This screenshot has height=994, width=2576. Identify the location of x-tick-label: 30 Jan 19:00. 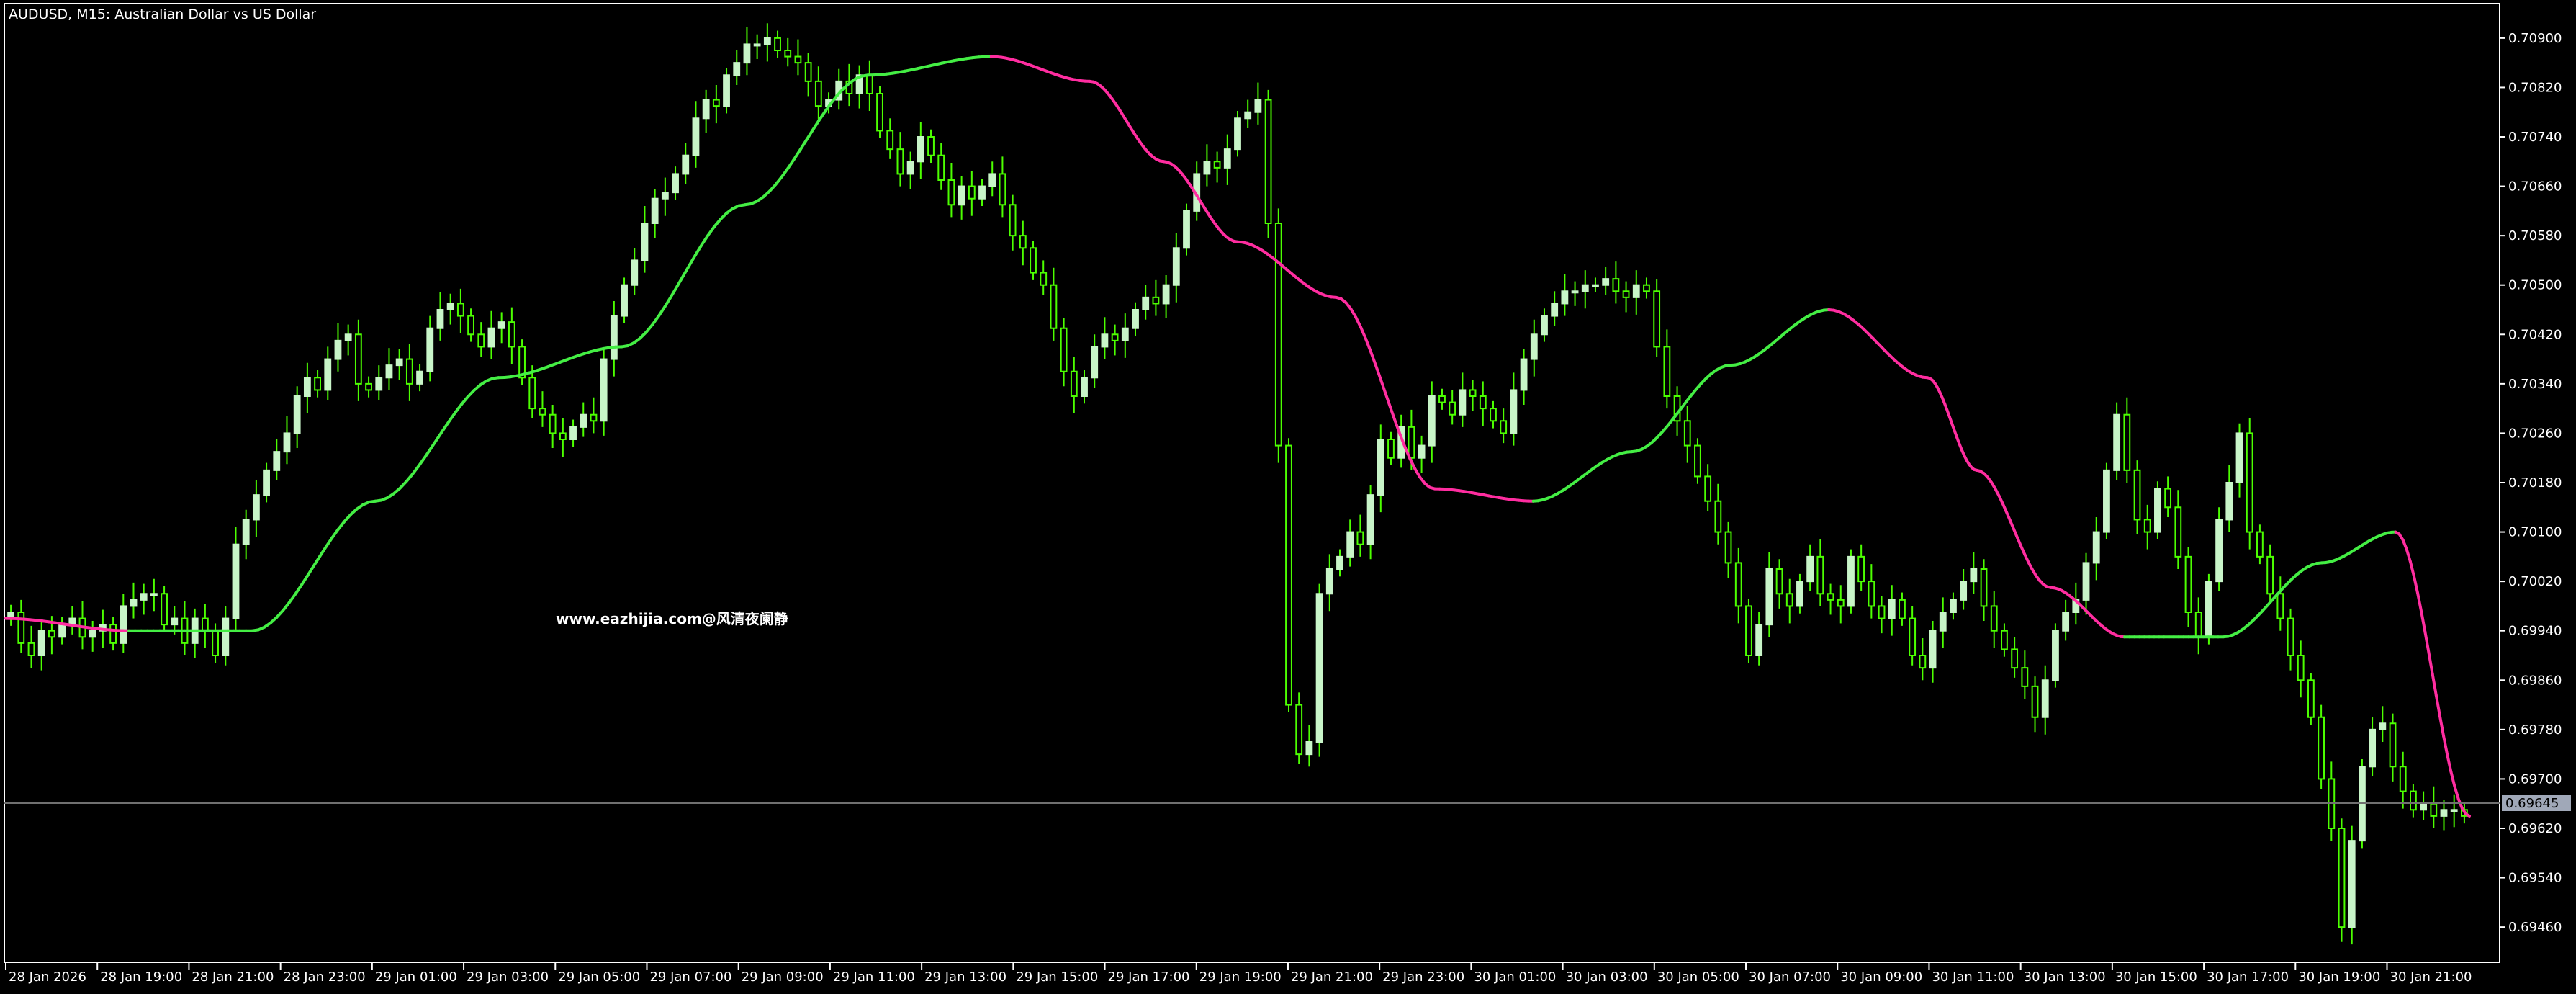
(2339, 977).